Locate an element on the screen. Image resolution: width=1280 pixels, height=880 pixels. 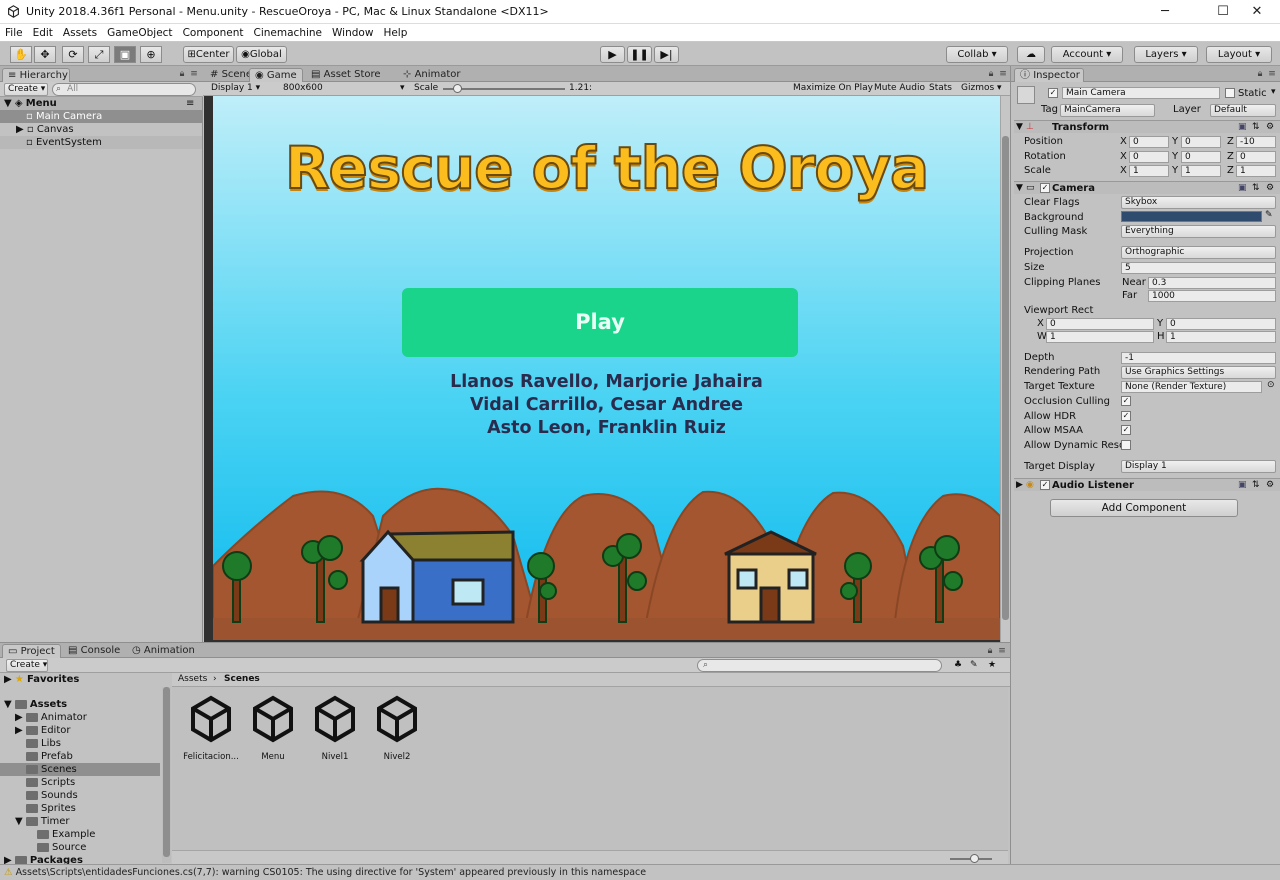
resolution-dropdown: 800x600 ▾ is located at coordinates (345, 88).